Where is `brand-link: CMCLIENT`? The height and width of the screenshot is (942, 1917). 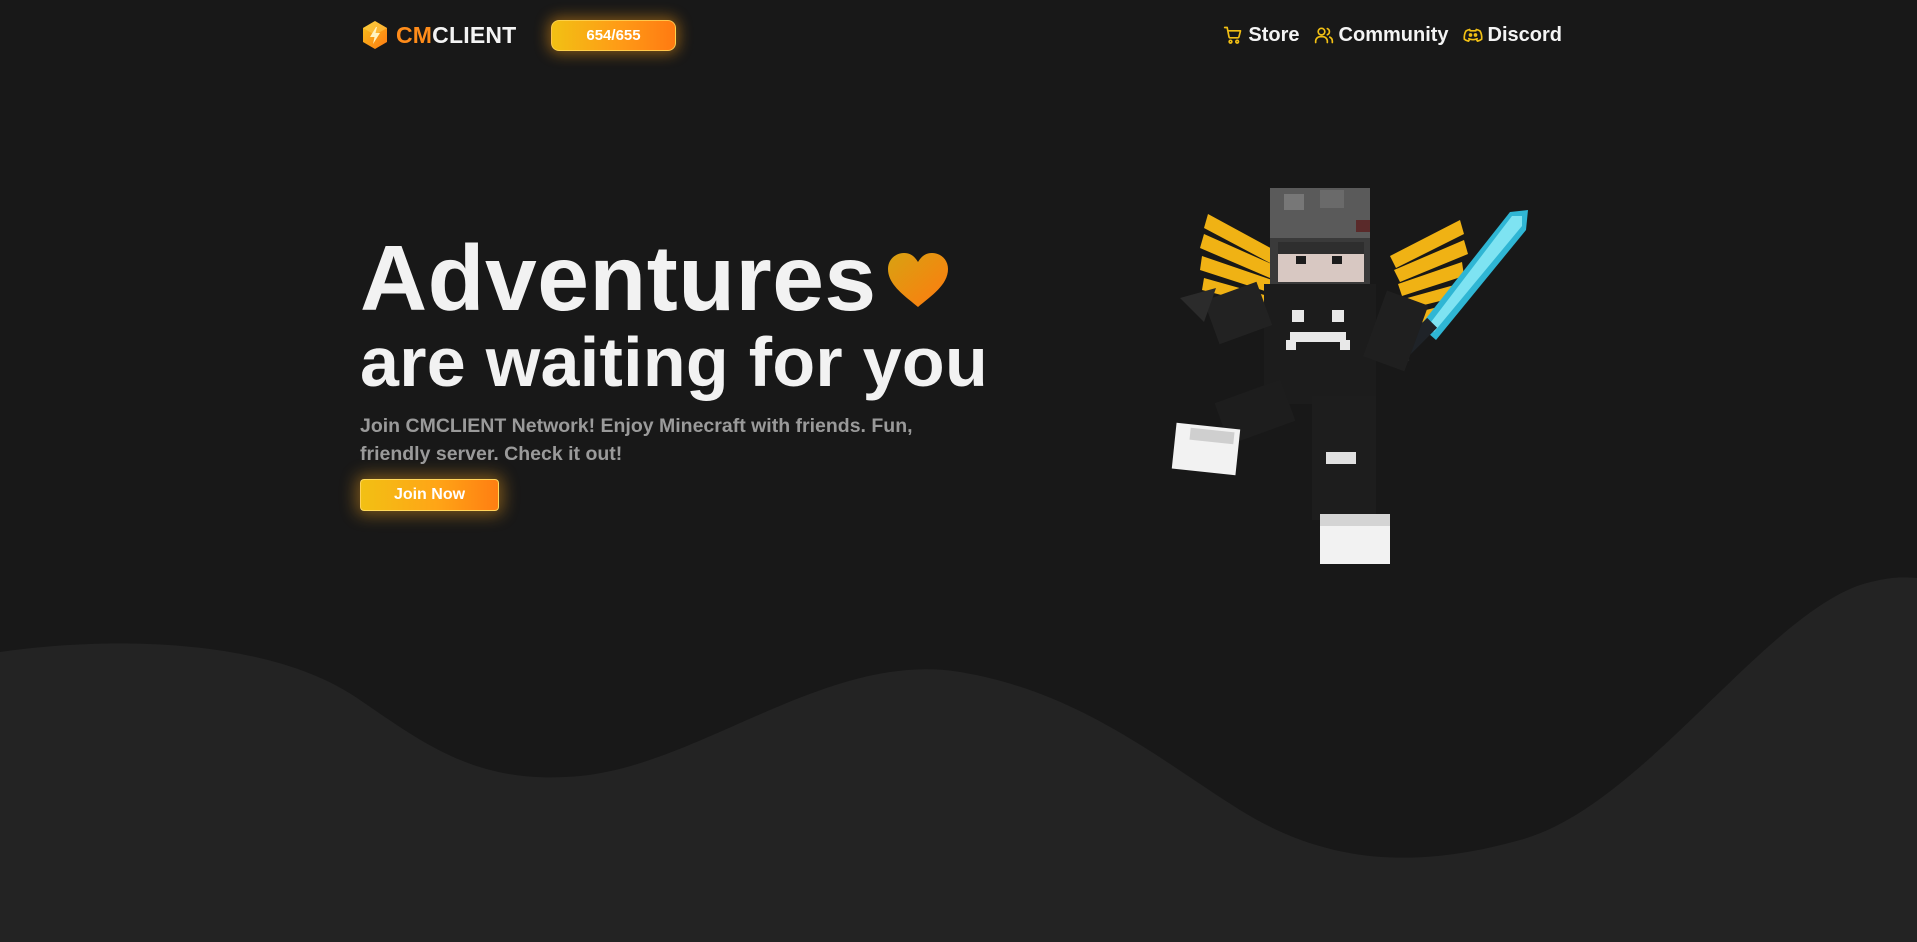
brand-link: CMCLIENT is located at coordinates (438, 35).